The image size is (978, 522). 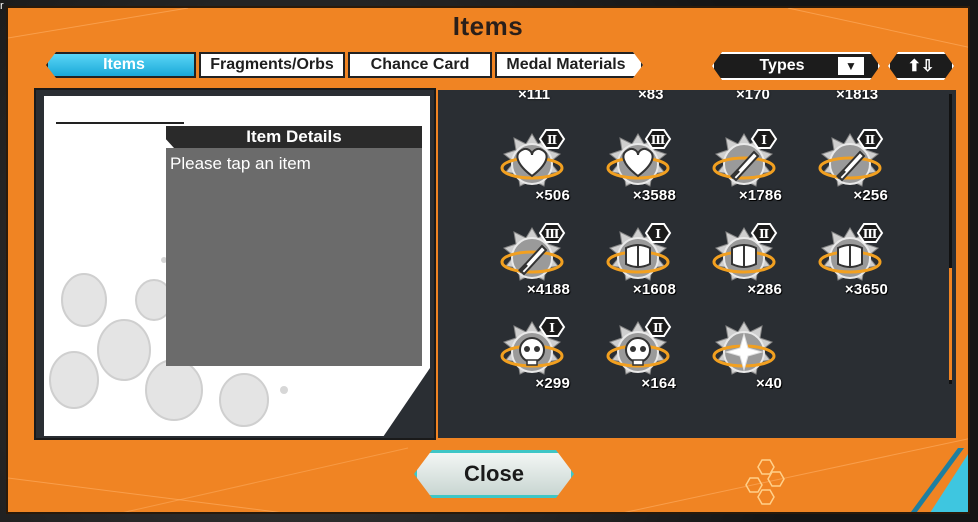 I want to click on details-header: Item Details, so click(x=294, y=137).